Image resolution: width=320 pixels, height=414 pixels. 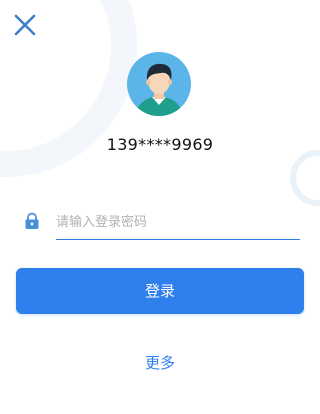 What do you see at coordinates (160, 362) in the screenshot?
I see `more-link: 更多` at bounding box center [160, 362].